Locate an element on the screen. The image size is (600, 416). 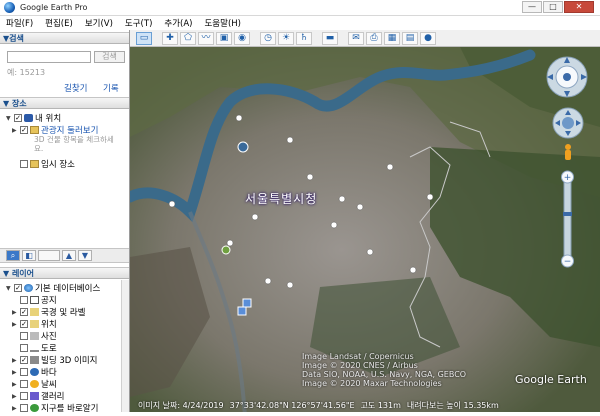
places-toolbar: ⌕ ◧ ▲ ▼ is located at coordinates (64, 255).